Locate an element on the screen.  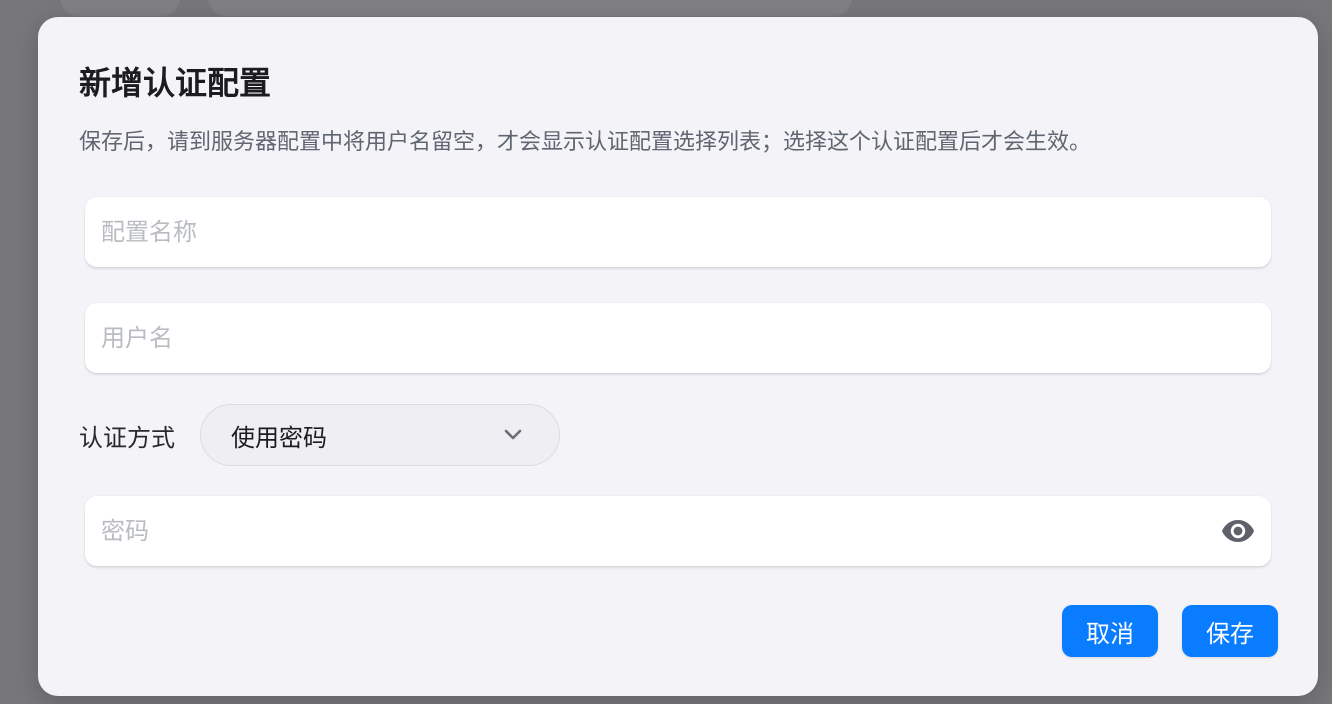
dialog-title: 新增认证配置 is located at coordinates (175, 83).